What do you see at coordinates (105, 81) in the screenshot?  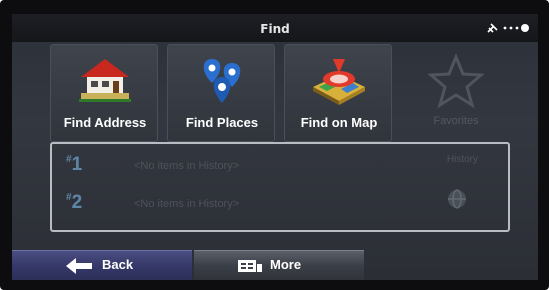 I see `house-icon` at bounding box center [105, 81].